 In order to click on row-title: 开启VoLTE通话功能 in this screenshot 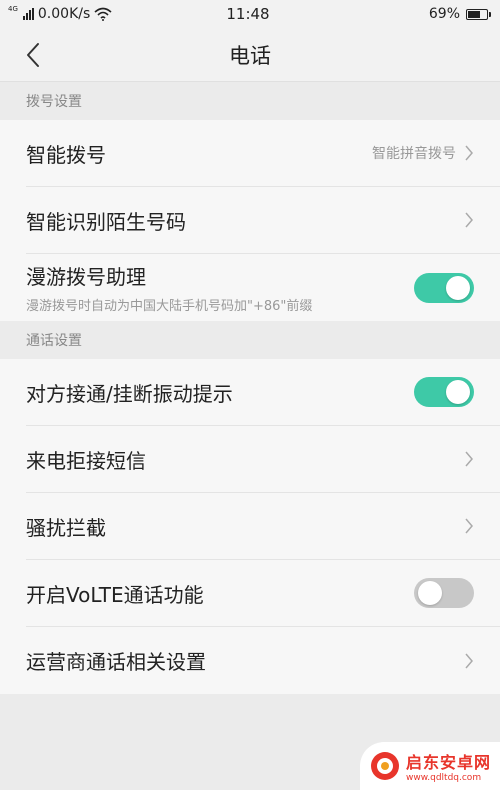, I will do `click(115, 594)`.